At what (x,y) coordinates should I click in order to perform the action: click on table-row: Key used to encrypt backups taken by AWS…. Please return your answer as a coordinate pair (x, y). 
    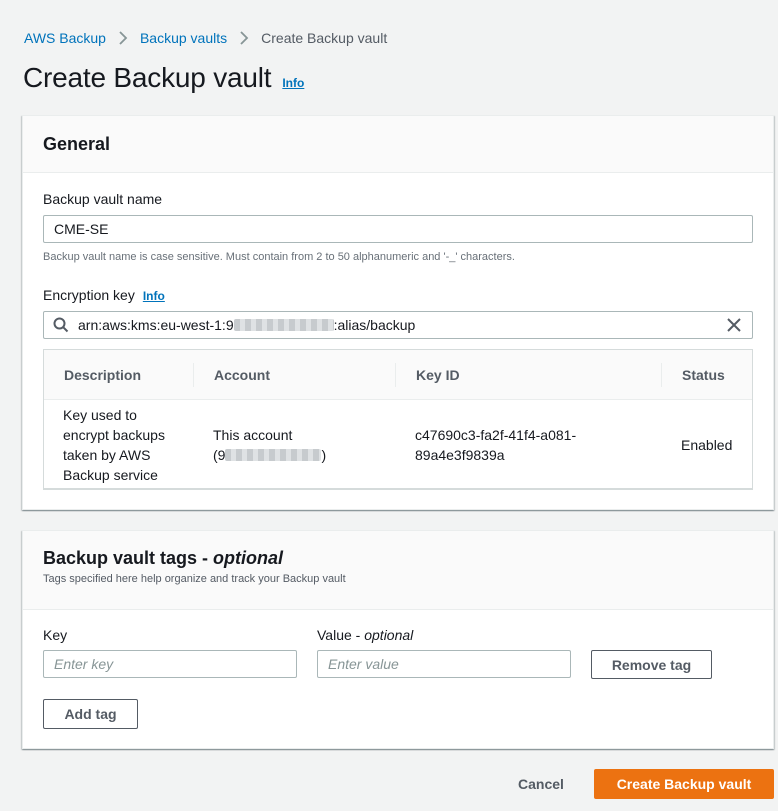
    Looking at the image, I should click on (398, 445).